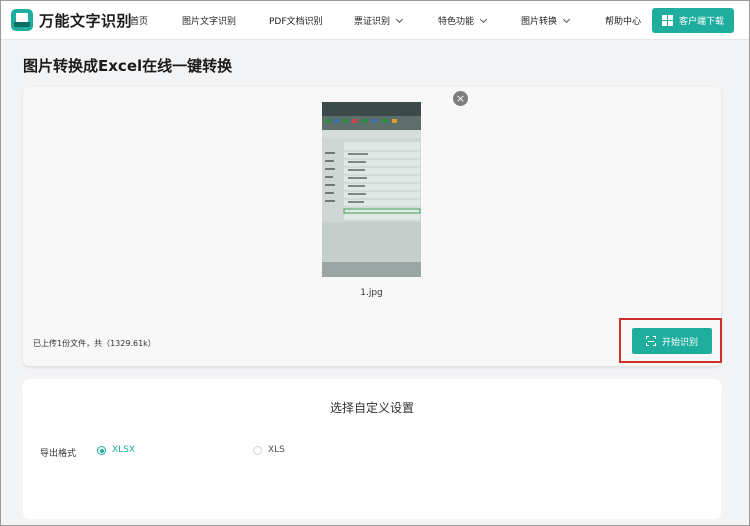 The image size is (750, 526). I want to click on file-name: 1.jpg, so click(371, 293).